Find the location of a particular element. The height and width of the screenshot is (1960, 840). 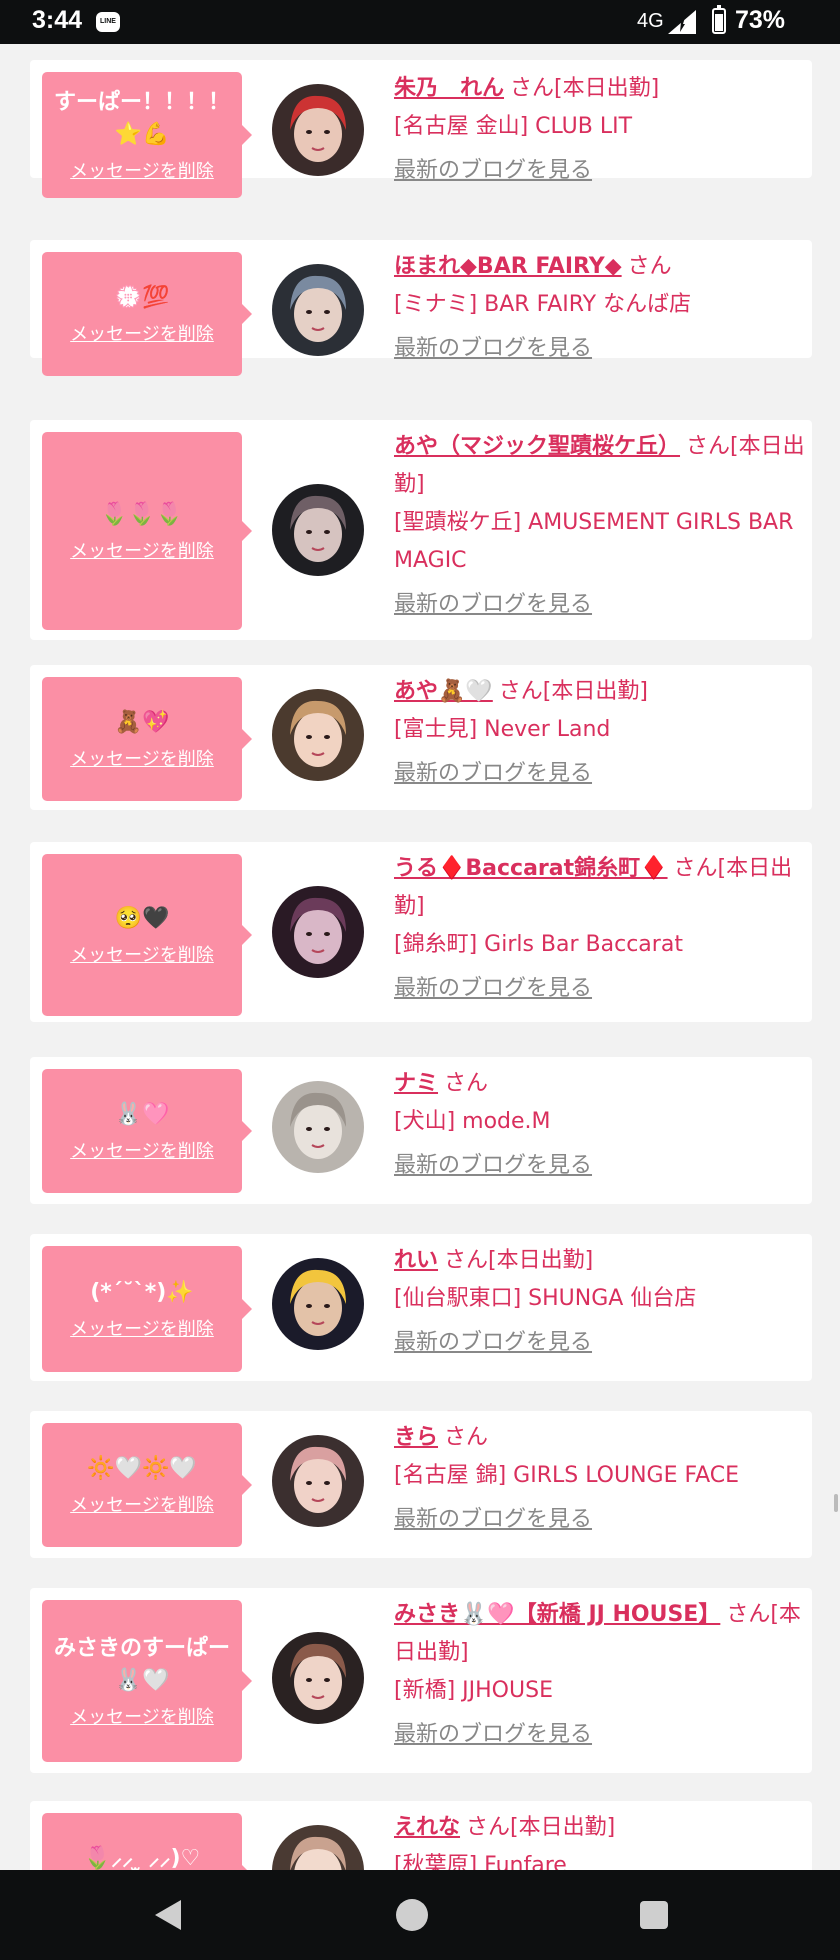

shop-name: [犬山] mode.M is located at coordinates (472, 1121).